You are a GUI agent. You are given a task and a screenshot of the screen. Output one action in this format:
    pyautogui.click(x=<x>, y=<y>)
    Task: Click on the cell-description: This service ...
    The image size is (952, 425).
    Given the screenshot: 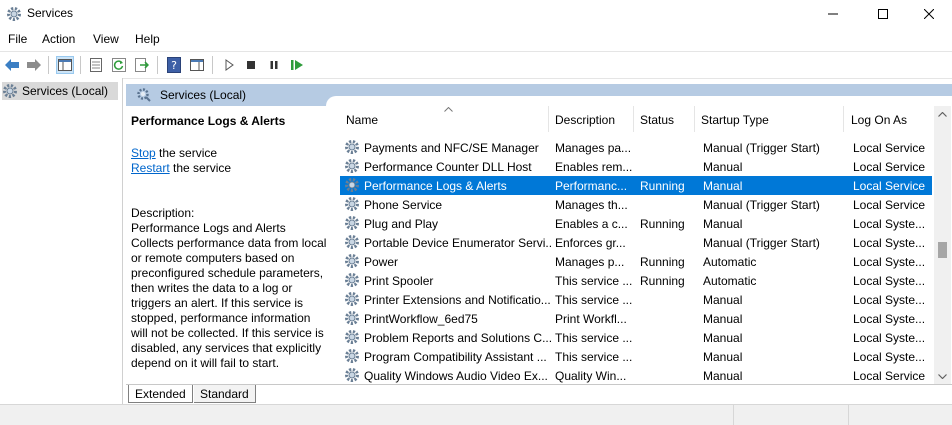 What is the action you would take?
    pyautogui.click(x=594, y=338)
    